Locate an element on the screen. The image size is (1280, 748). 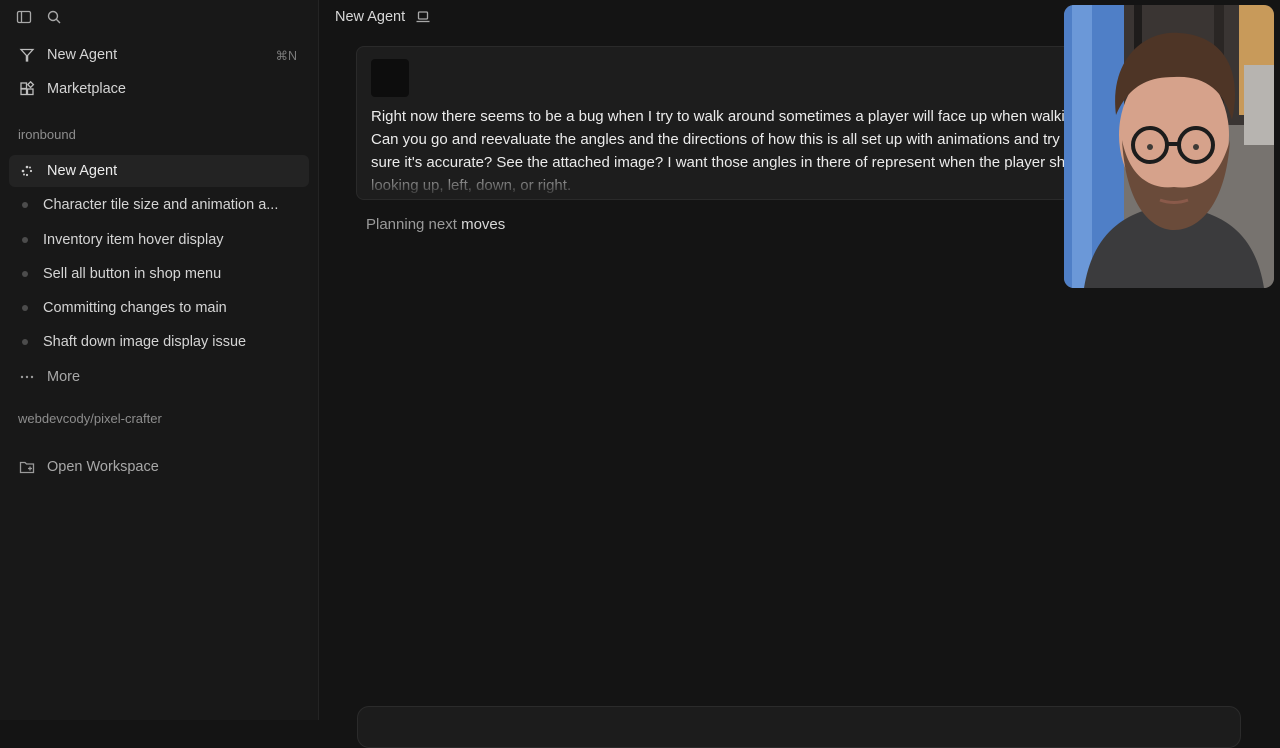
agent-item: Shaft down image display issue is located at coordinates (159, 342).